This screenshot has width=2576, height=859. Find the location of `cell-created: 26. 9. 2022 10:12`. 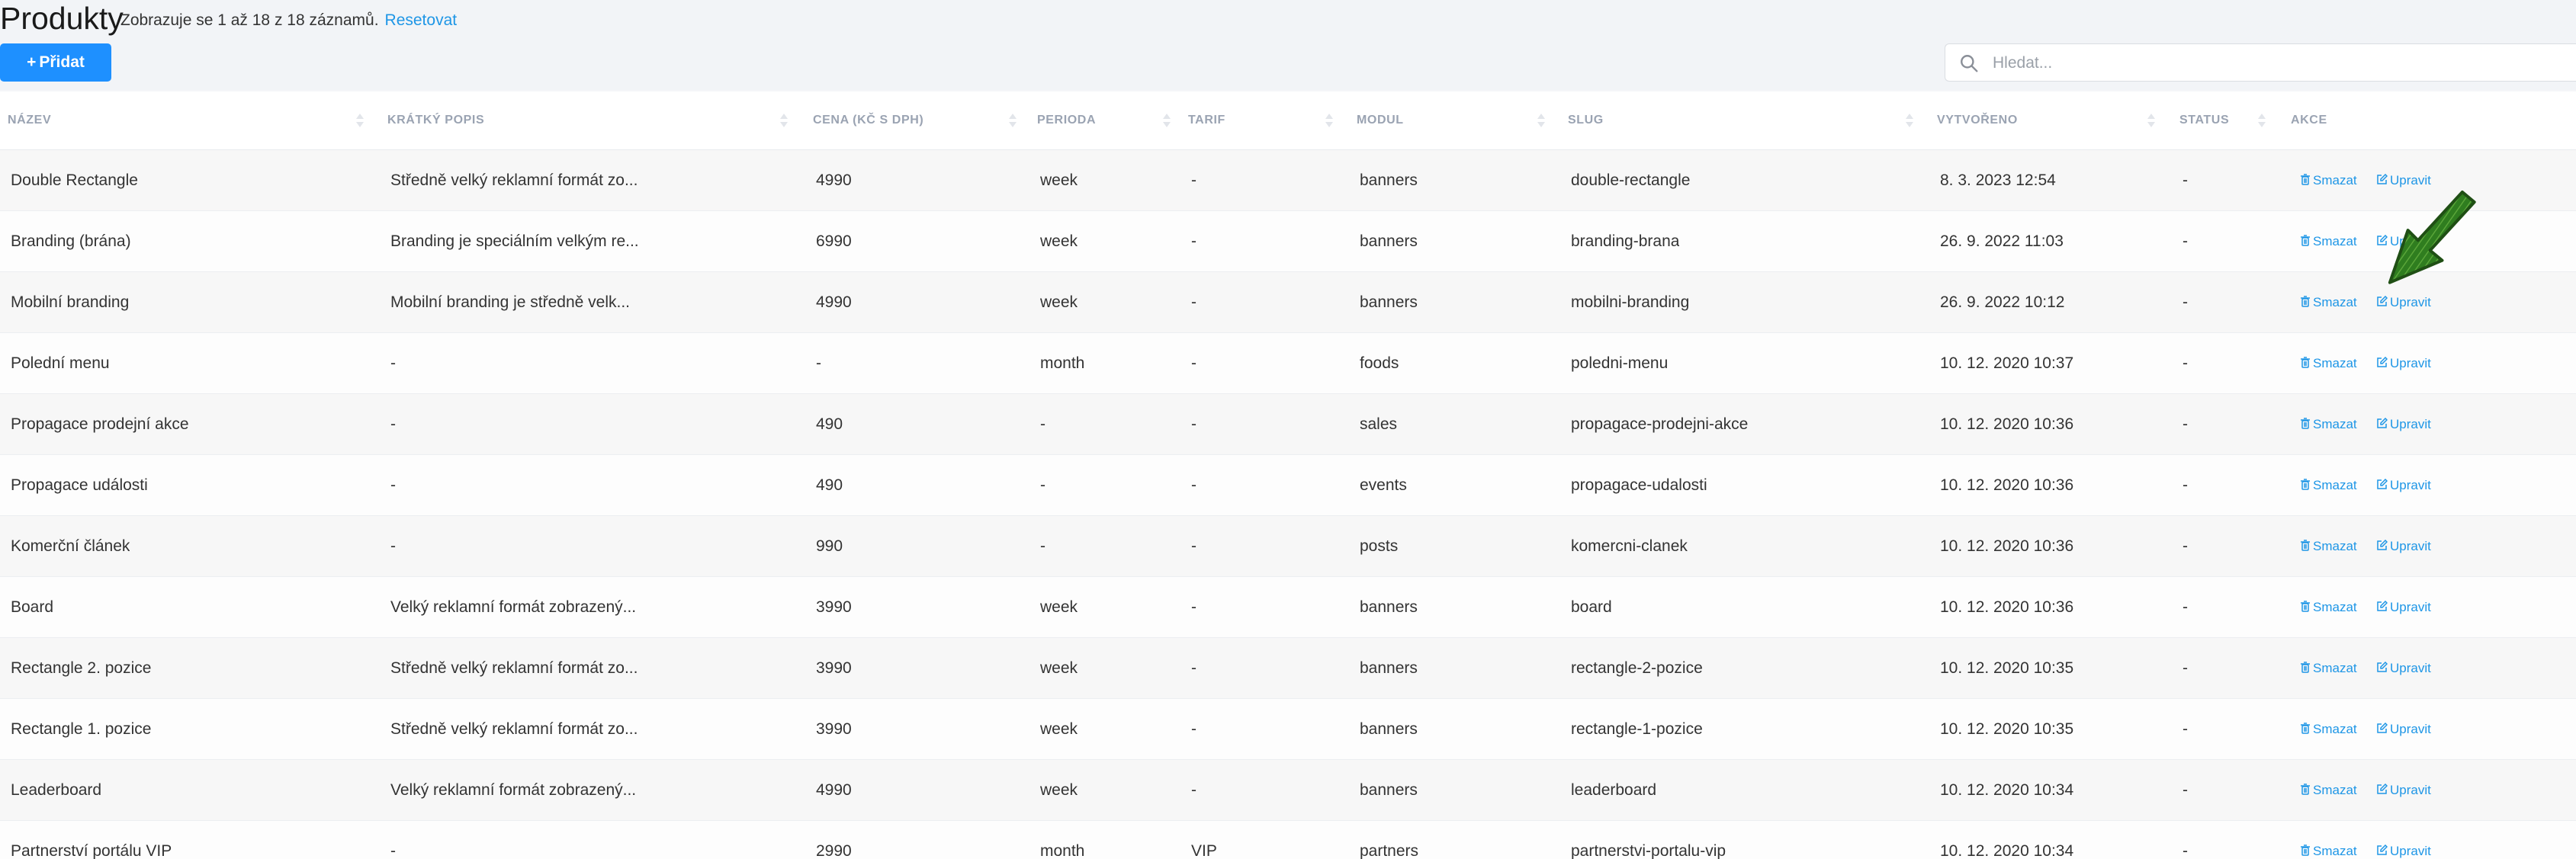

cell-created: 26. 9. 2022 10:12 is located at coordinates (2003, 302).